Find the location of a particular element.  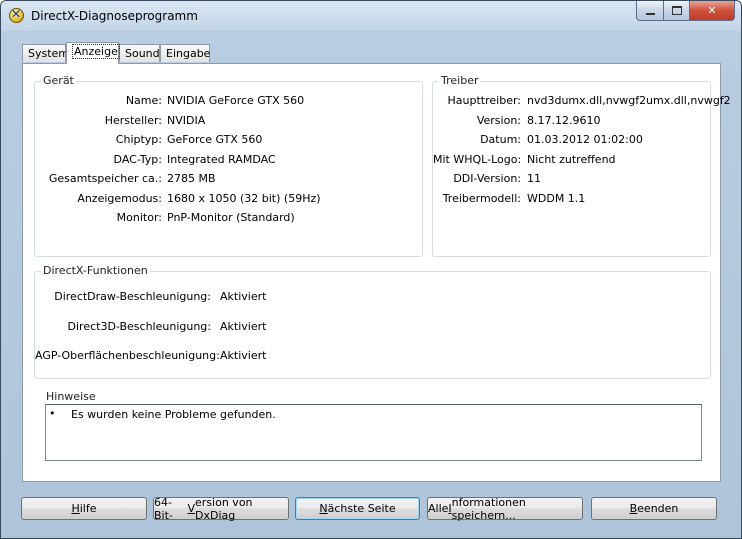

bit64-label-post: ersion von DxDiag is located at coordinates (224, 508).